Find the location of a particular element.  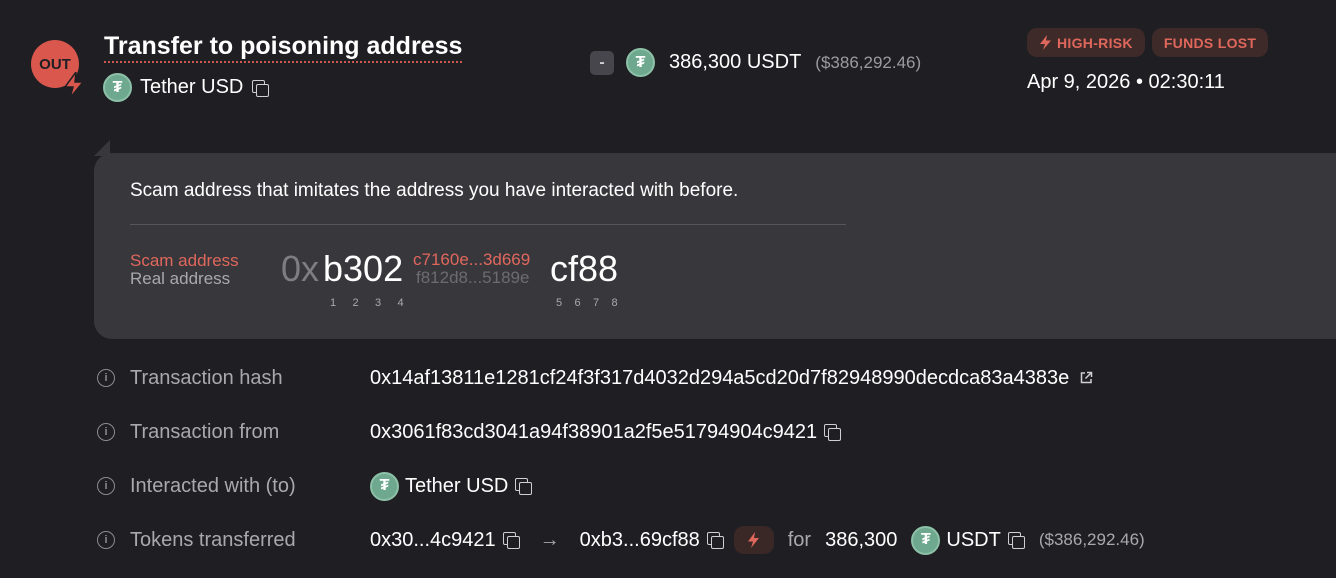

detail-value: ₮ Tether USD is located at coordinates (451, 486).